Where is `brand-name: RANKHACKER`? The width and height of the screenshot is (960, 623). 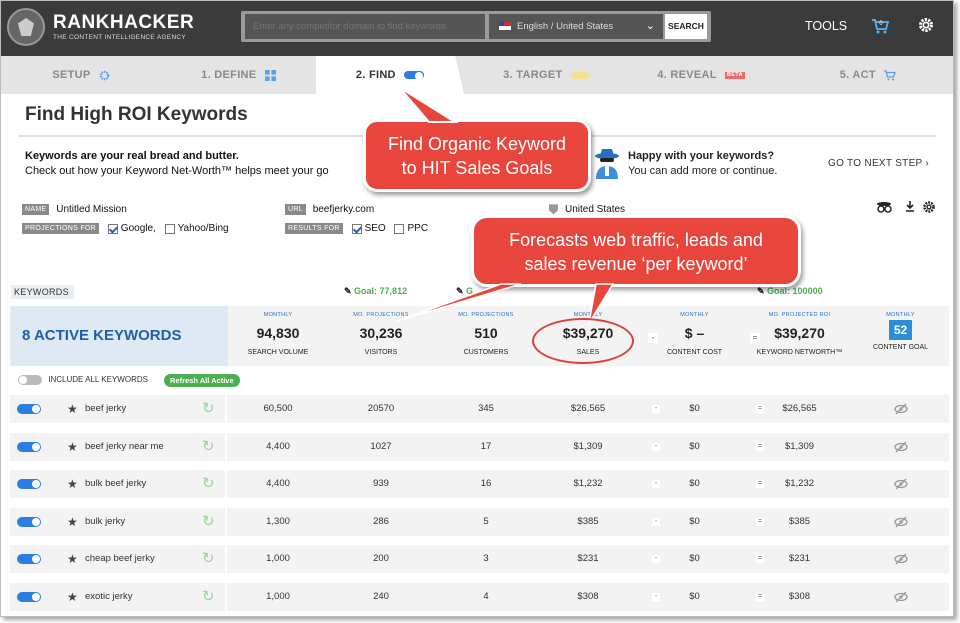
brand-name: RANKHACKER is located at coordinates (123, 23).